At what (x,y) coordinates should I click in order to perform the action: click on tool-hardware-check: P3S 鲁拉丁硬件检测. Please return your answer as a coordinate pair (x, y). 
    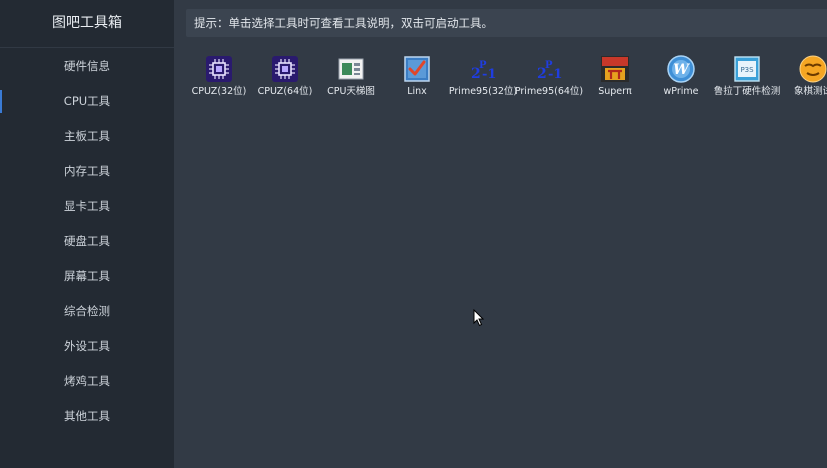
    Looking at the image, I should click on (747, 76).